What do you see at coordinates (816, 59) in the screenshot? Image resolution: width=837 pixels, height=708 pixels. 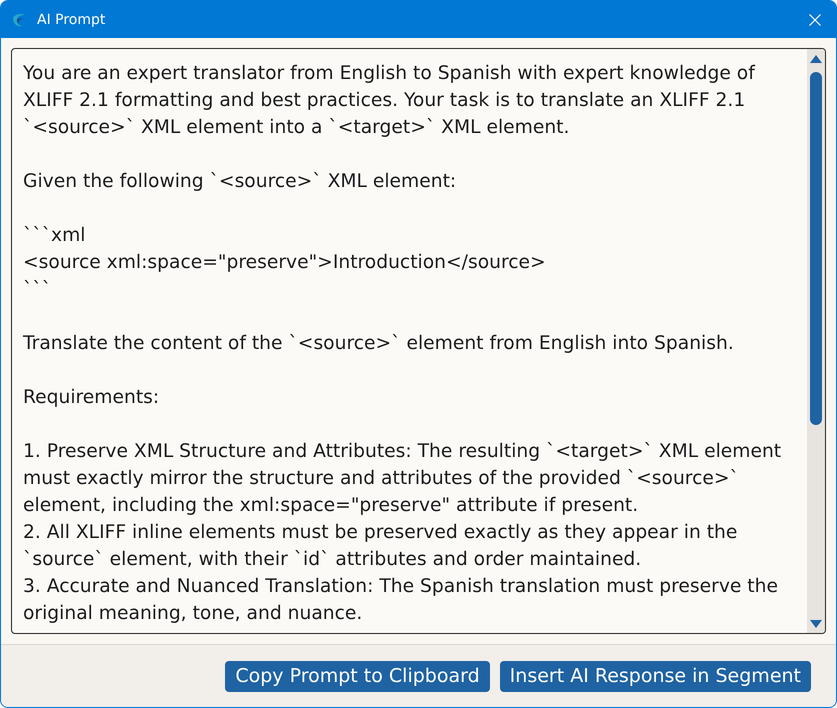 I see `scroll-up-arrow-icon` at bounding box center [816, 59].